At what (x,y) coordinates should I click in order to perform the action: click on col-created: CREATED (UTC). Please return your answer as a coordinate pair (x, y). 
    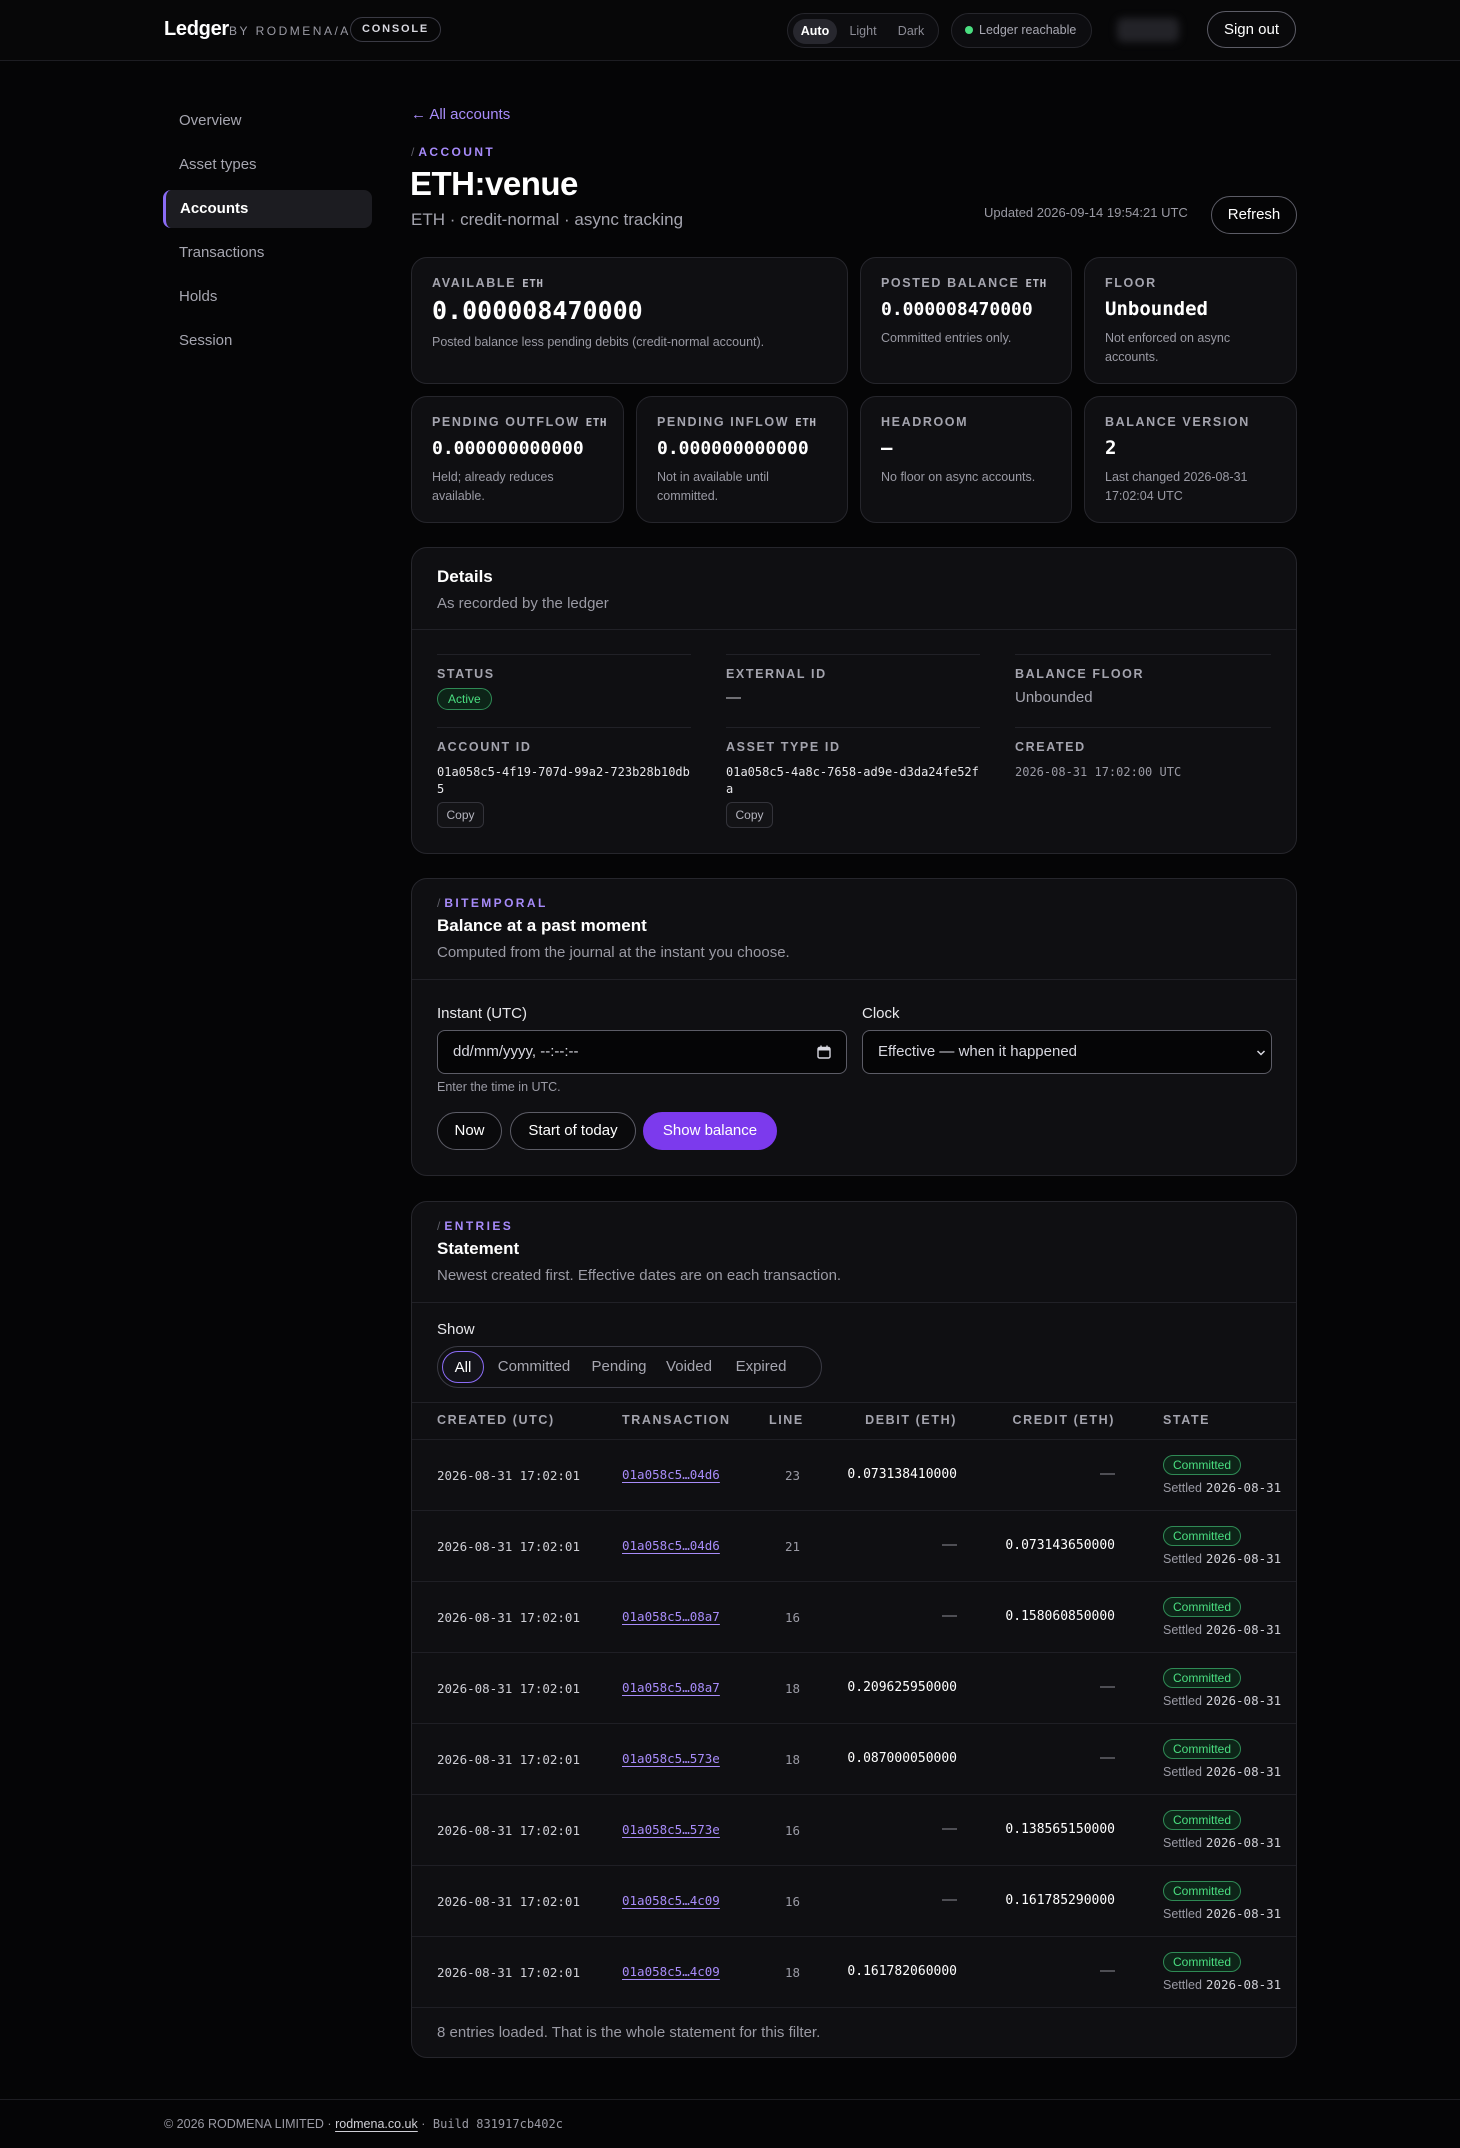
    Looking at the image, I should click on (496, 1420).